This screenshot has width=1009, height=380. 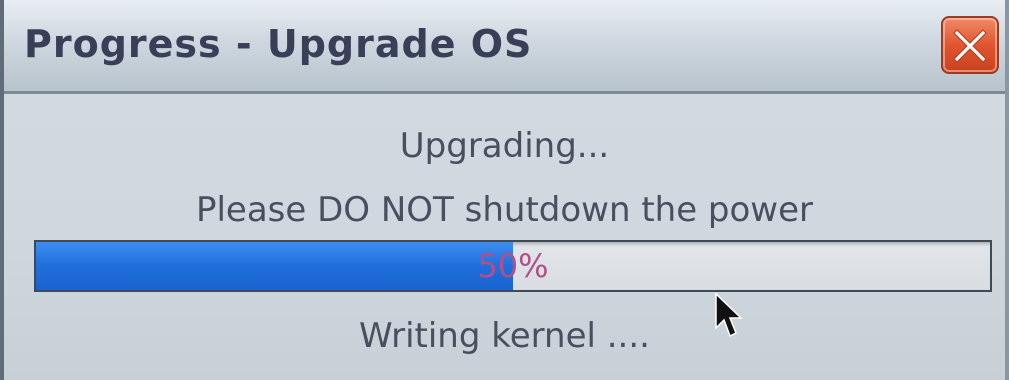 What do you see at coordinates (278, 44) in the screenshot?
I see `dialog-title: Progress - Upgrade OS` at bounding box center [278, 44].